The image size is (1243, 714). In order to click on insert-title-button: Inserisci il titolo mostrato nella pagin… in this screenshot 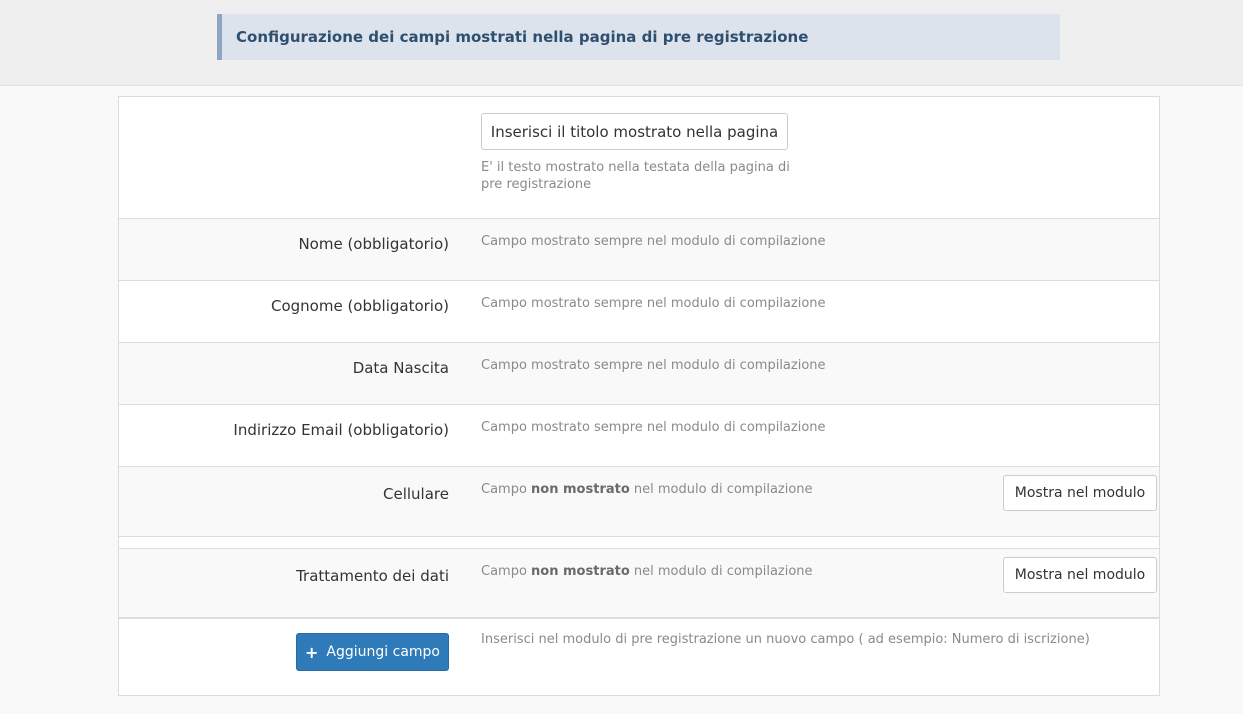, I will do `click(634, 131)`.